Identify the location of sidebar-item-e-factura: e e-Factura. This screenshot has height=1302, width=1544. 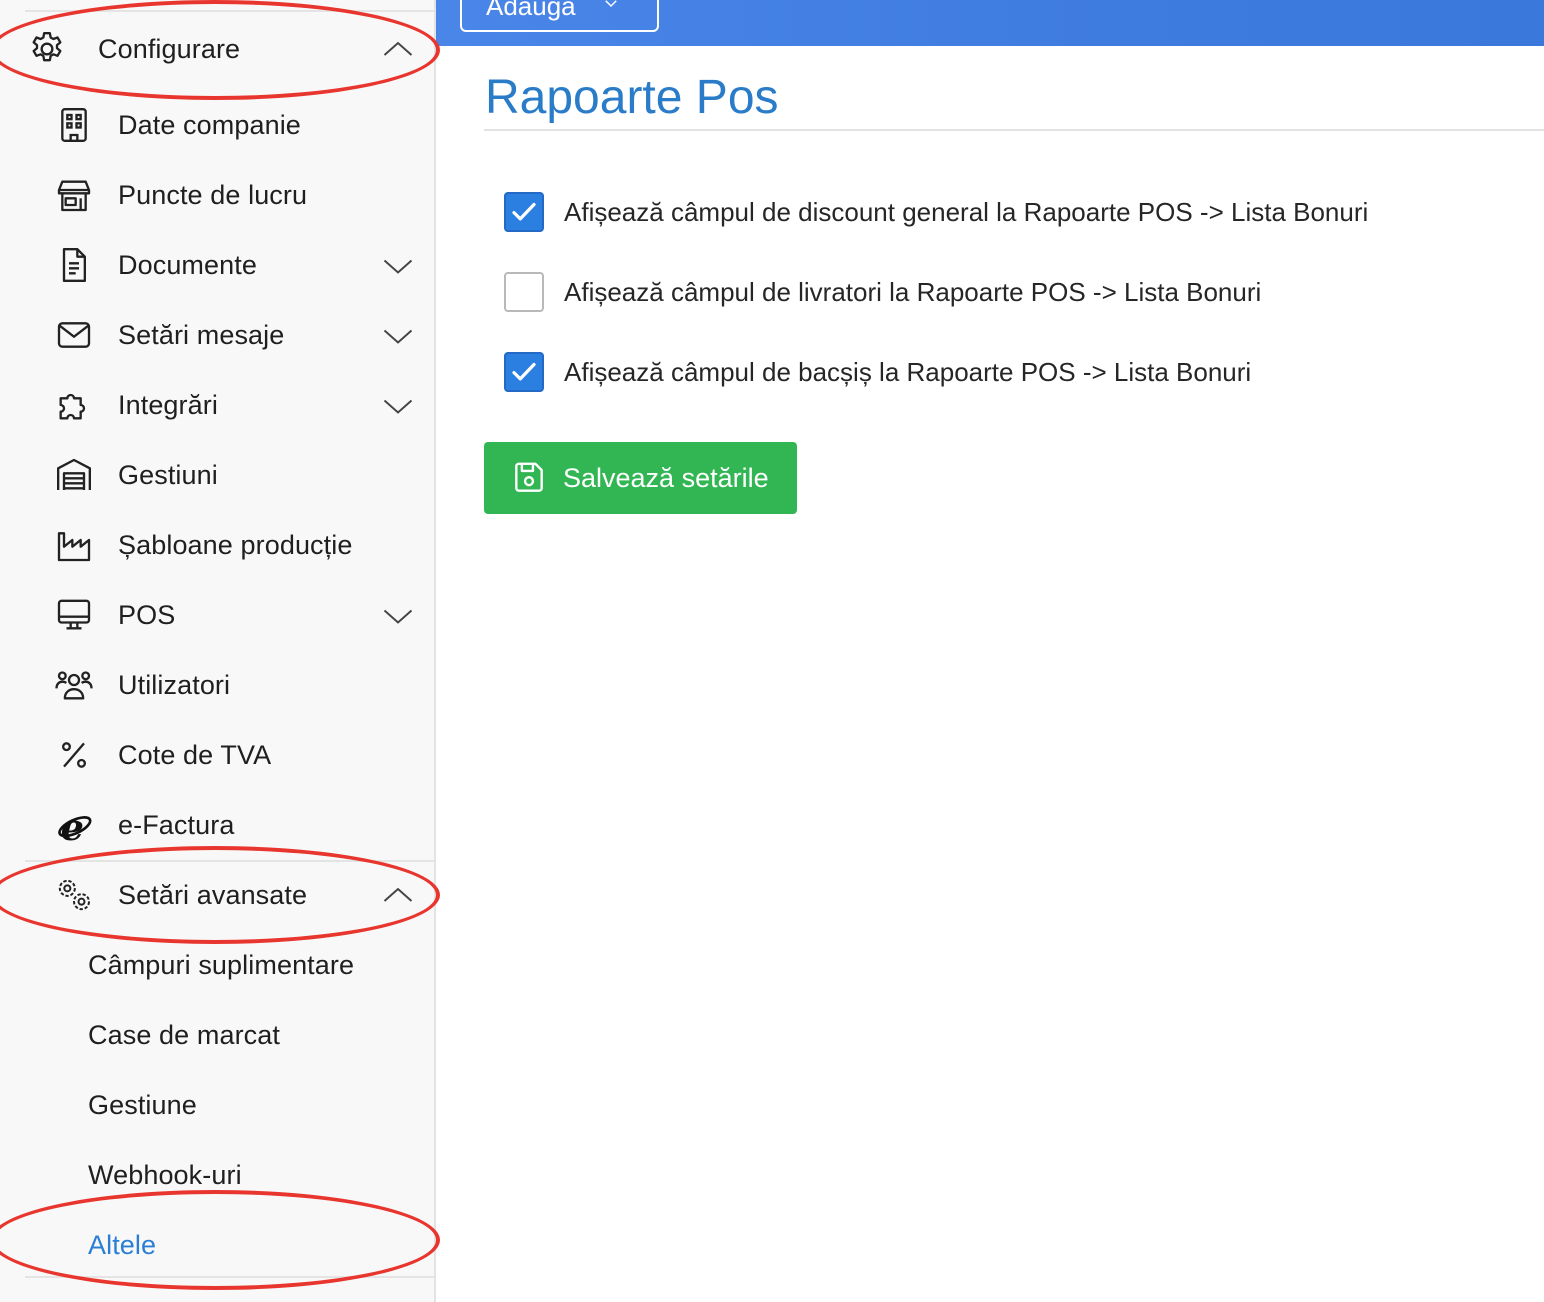
(217, 825).